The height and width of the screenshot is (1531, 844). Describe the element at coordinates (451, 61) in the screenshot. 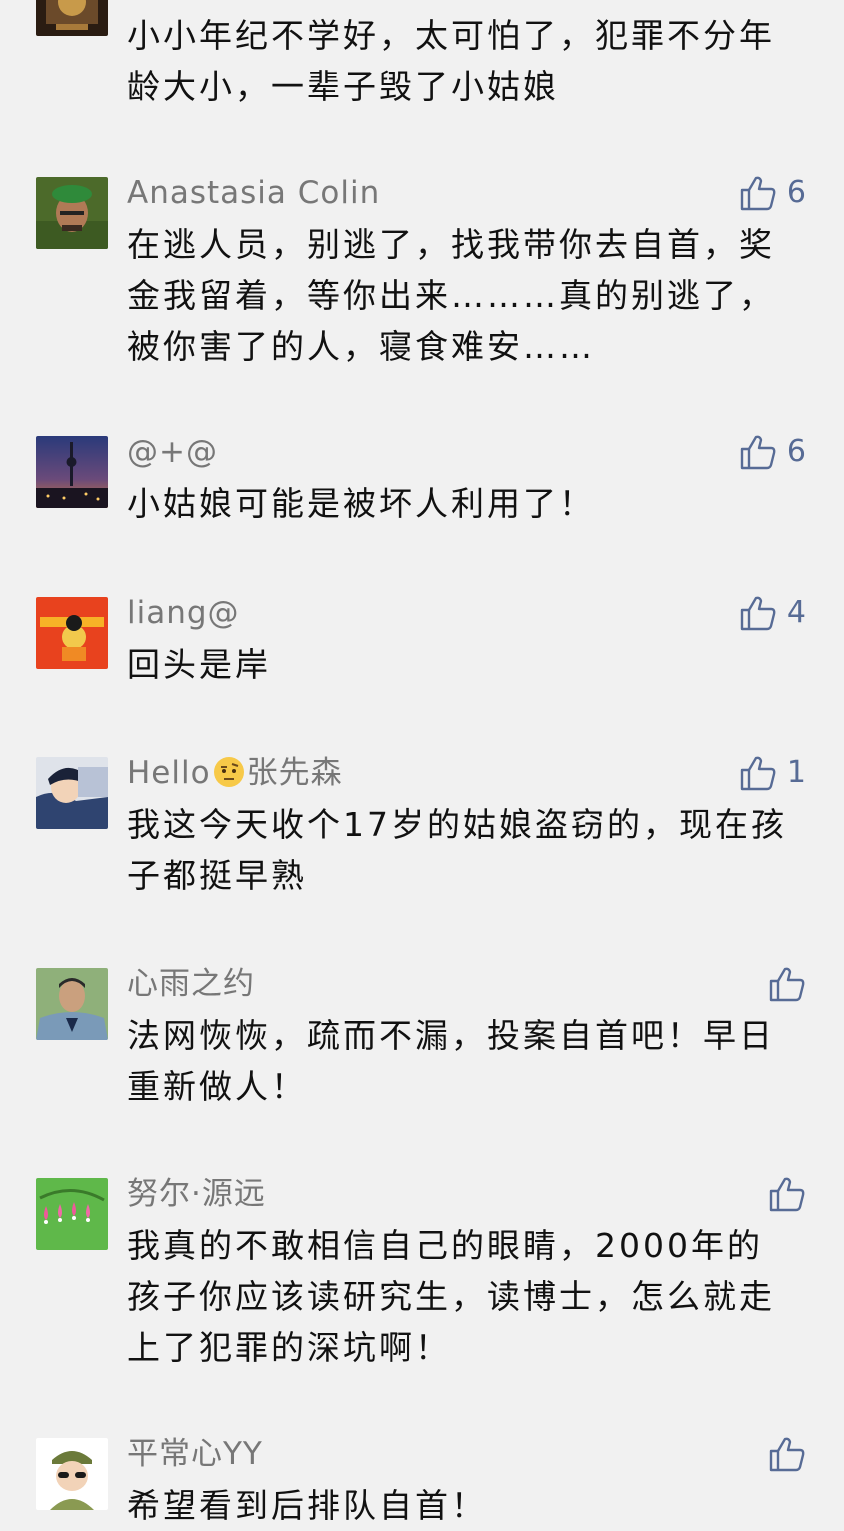

I see `comment-text: 小小年纪不学好，太可怕了，犯罪不分年龄大小，一辈子毁了小姑娘` at that location.